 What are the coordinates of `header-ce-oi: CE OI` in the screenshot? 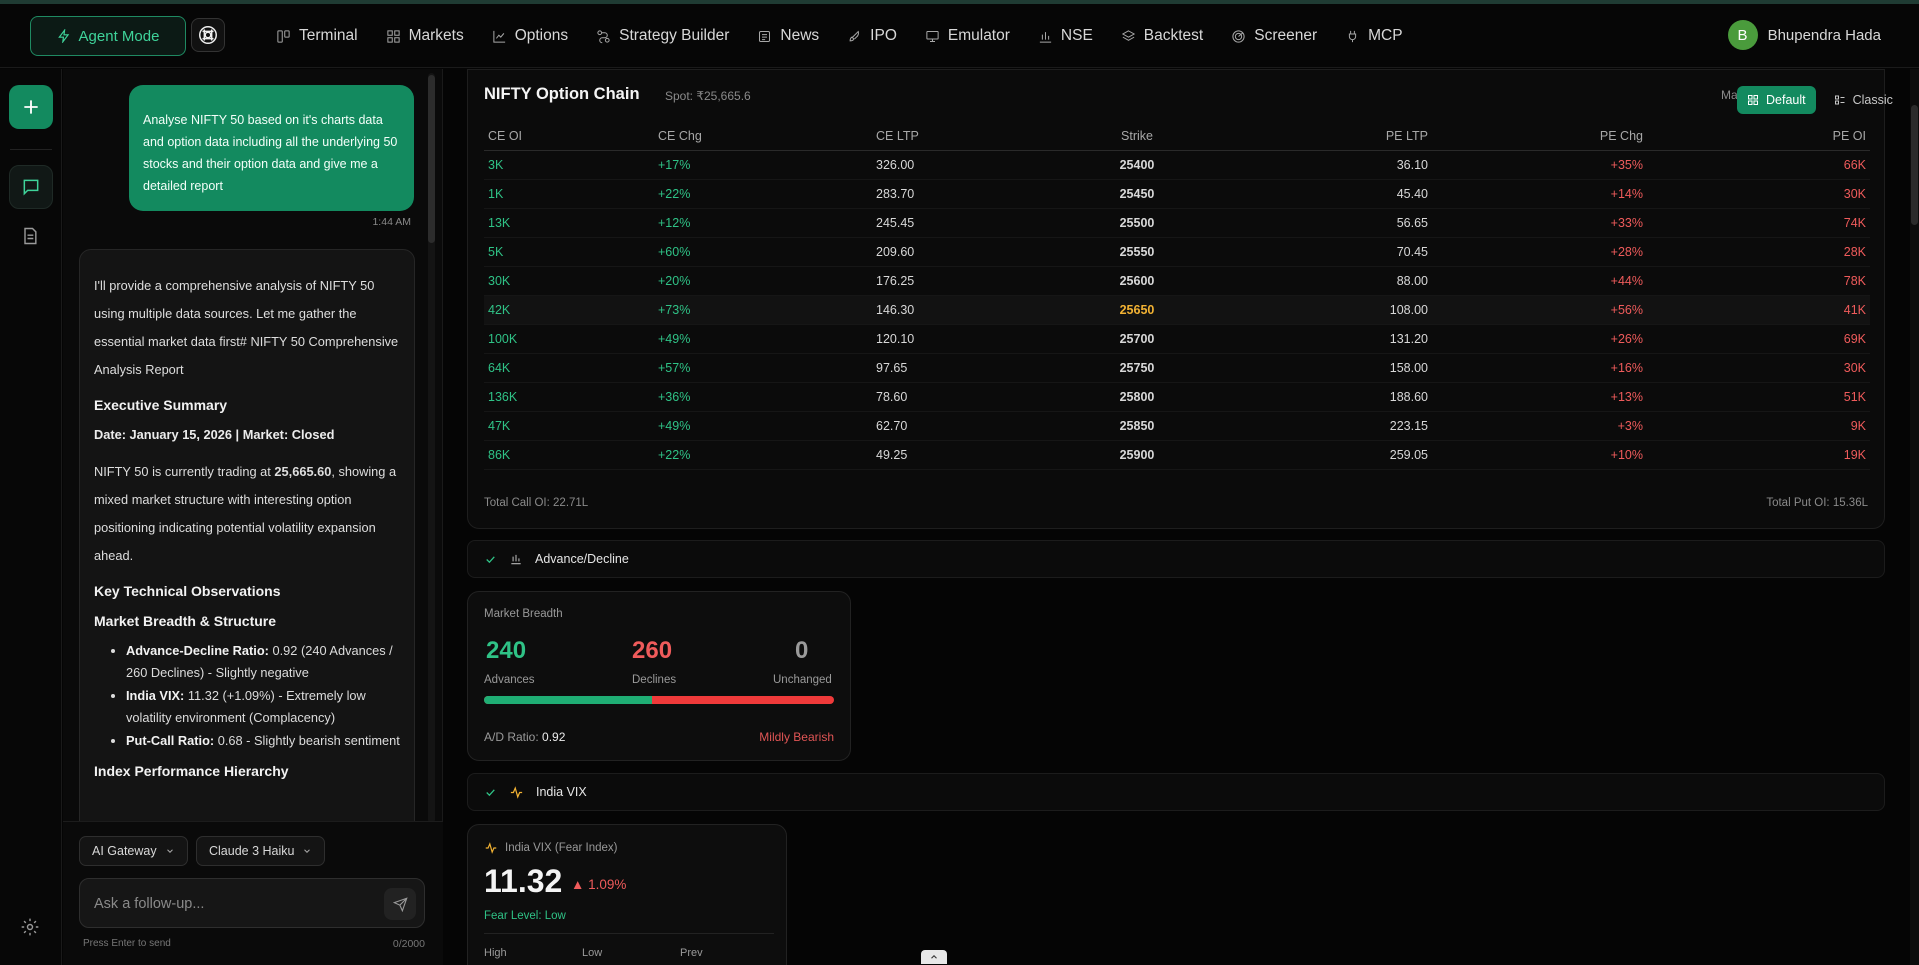 It's located at (569, 136).